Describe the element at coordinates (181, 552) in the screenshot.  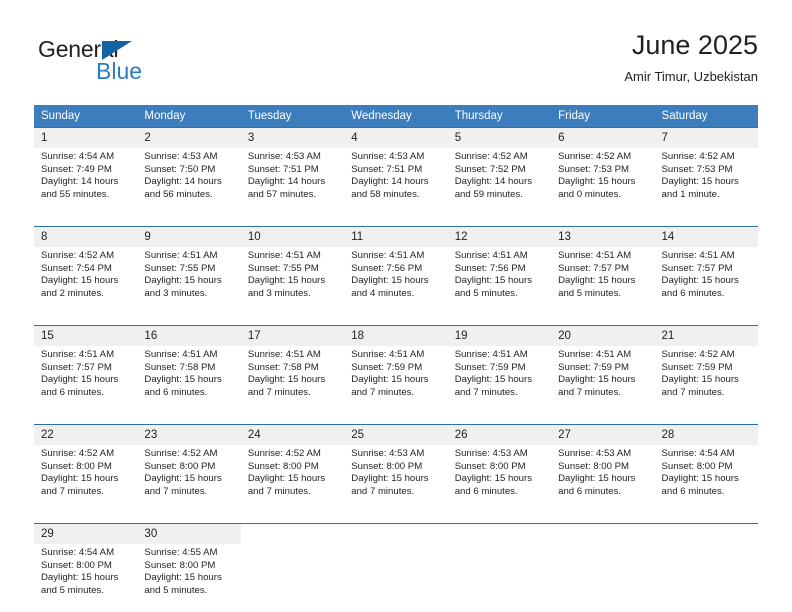
I see `sunrise-time: Sunrise: 4:55 AM` at that location.